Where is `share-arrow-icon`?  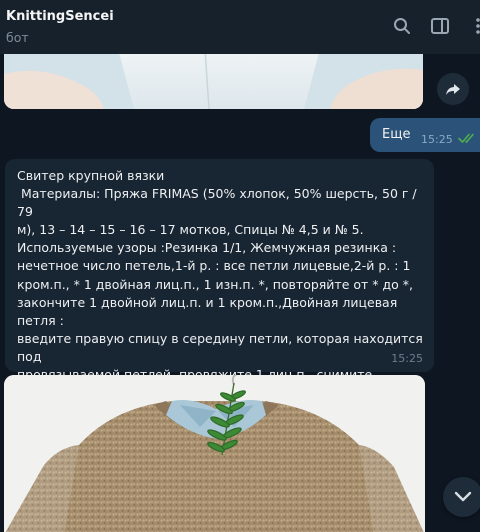
share-arrow-icon is located at coordinates (453, 89).